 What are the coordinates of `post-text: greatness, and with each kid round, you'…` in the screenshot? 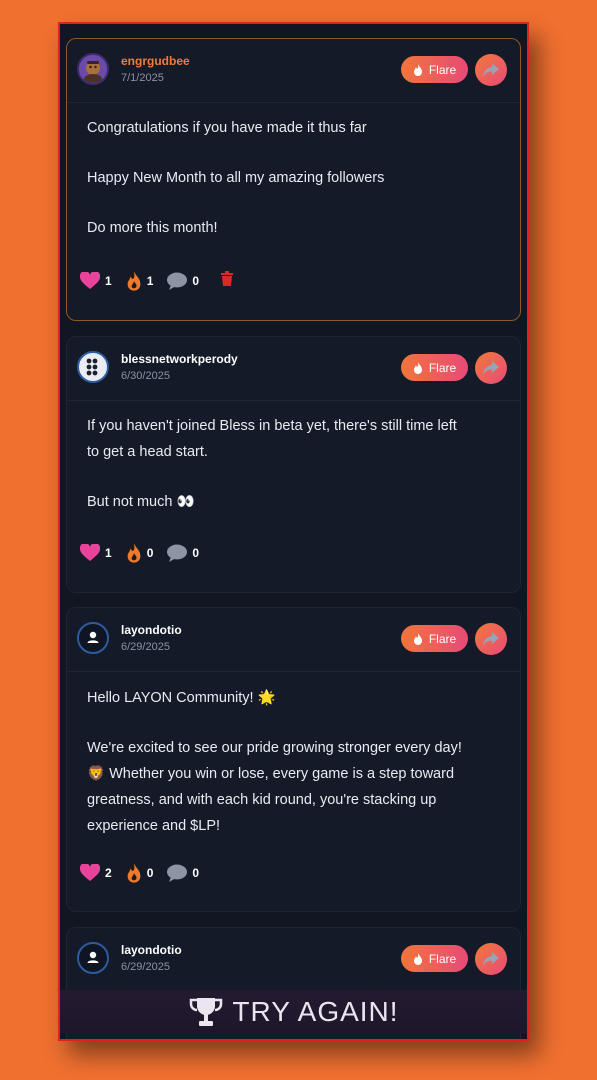 It's located at (262, 800).